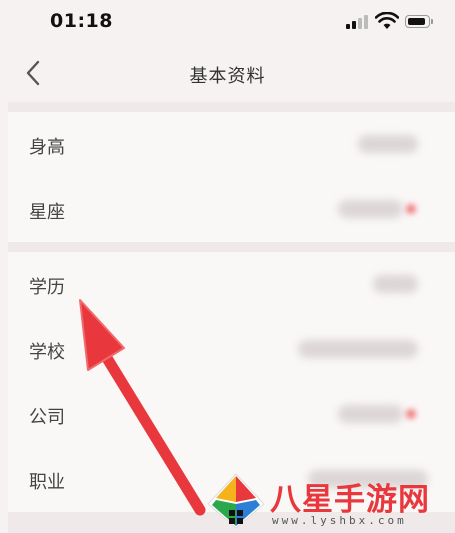 This screenshot has width=455, height=533. What do you see at coordinates (47, 287) in the screenshot?
I see `row-label: 学历` at bounding box center [47, 287].